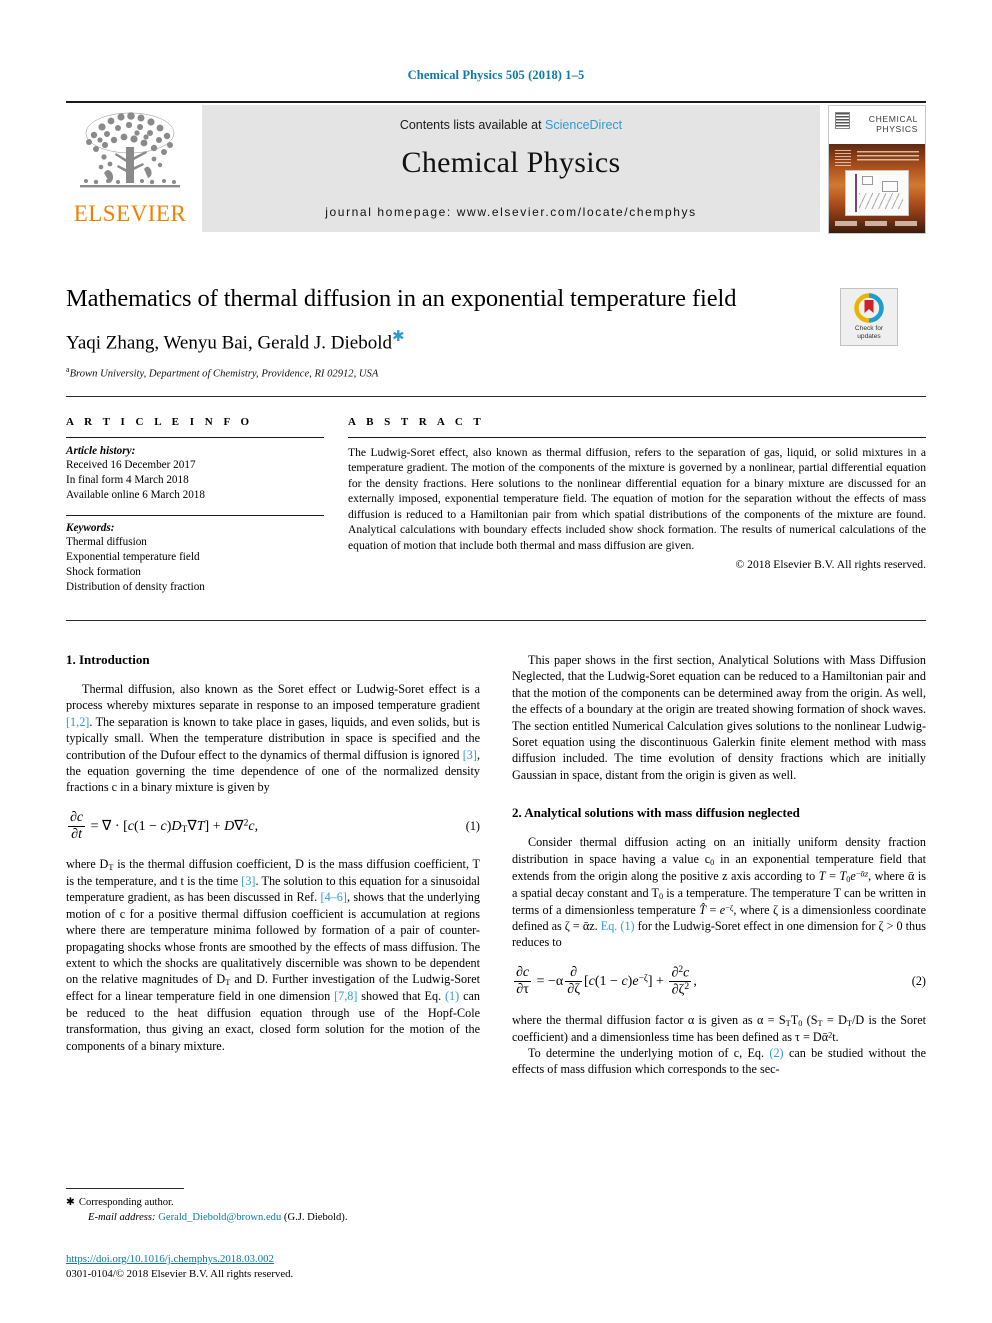 This screenshot has height=1323, width=992. I want to click on article-history-item: In final form 4 March 2018, so click(127, 479).